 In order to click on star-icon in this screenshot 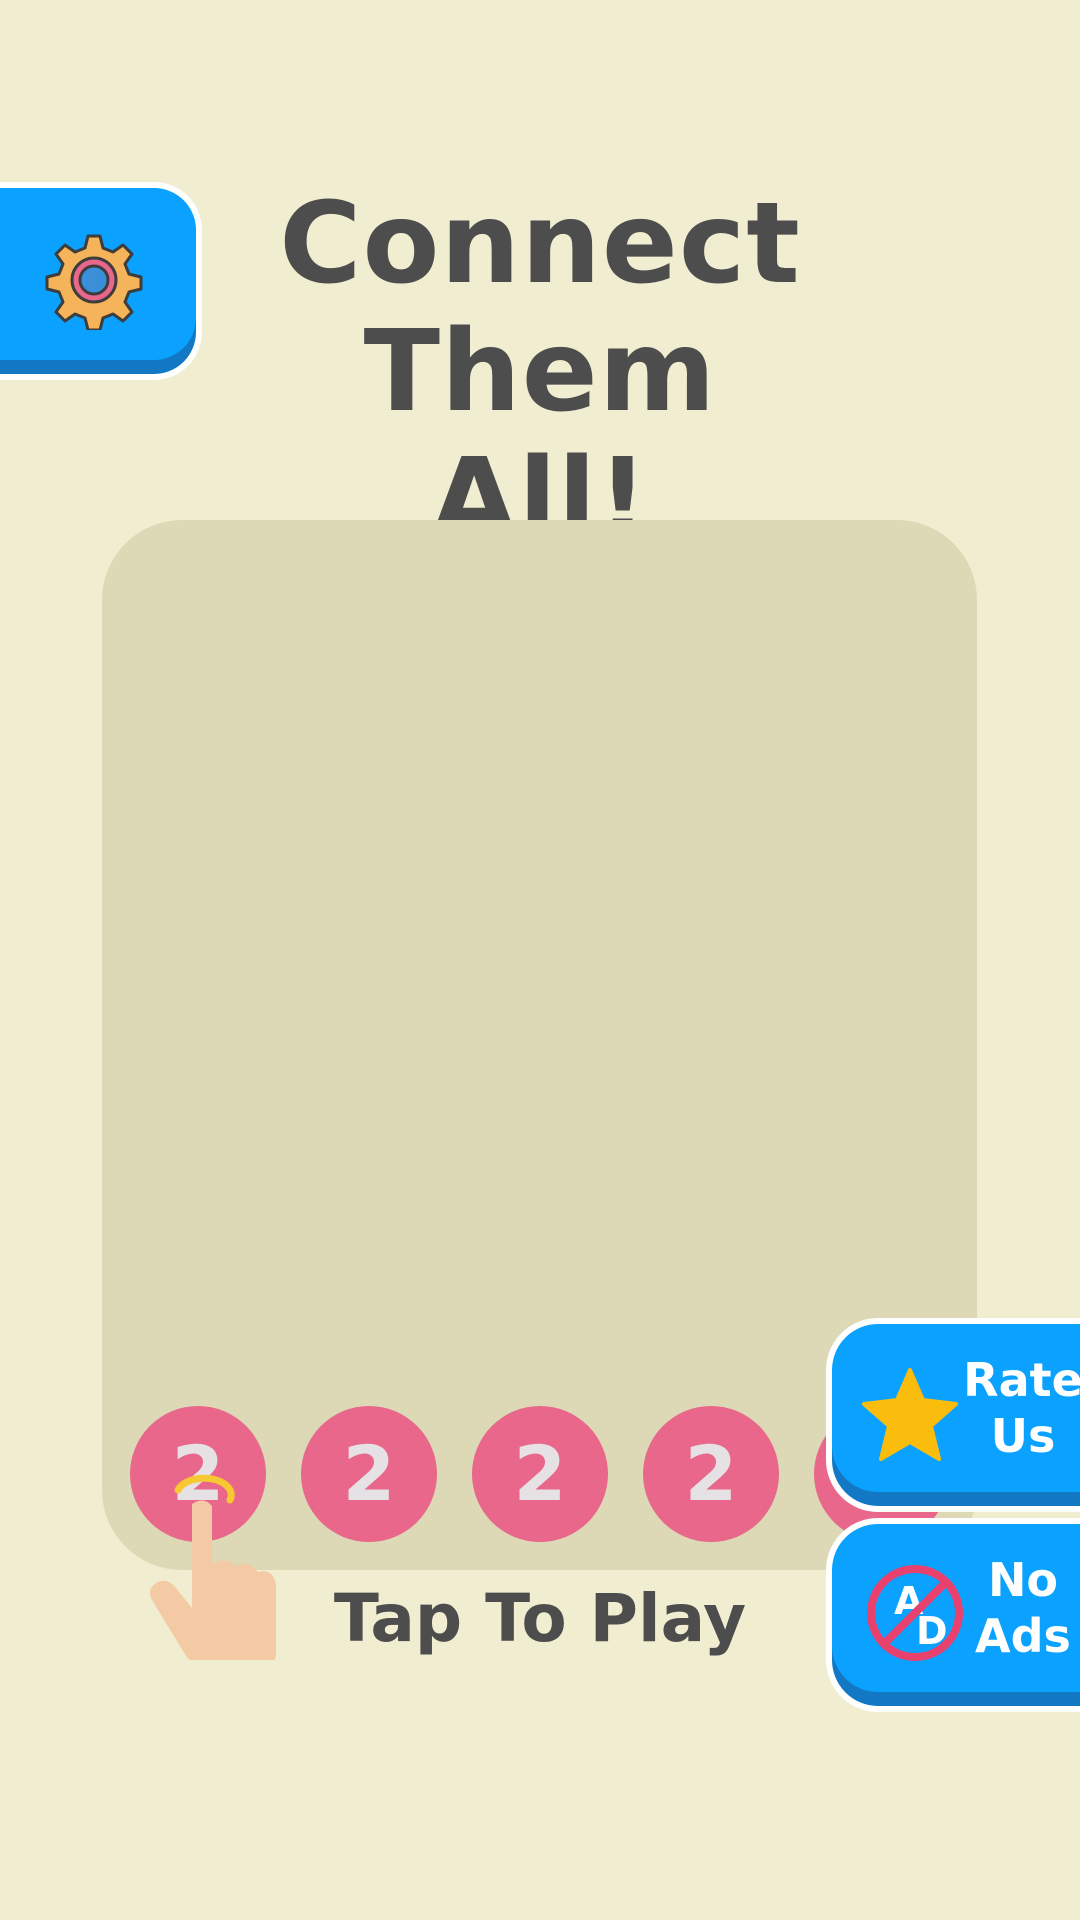, I will do `click(910, 1414)`.